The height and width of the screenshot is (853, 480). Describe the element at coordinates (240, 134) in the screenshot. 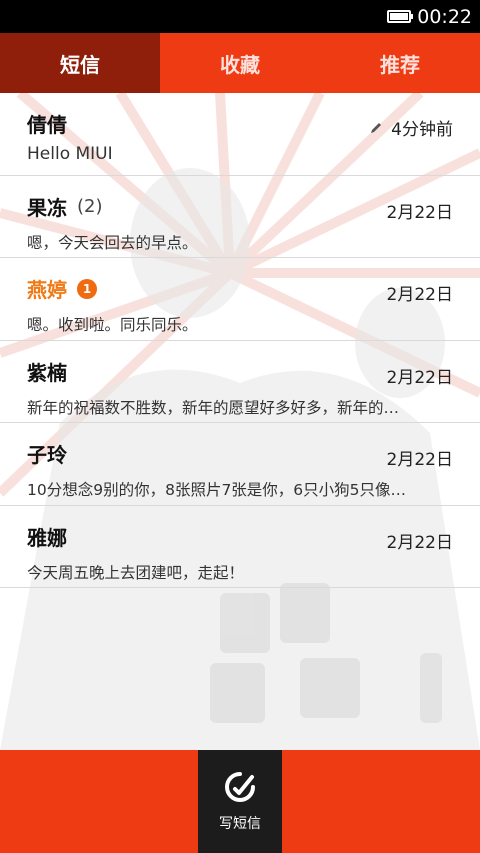

I see `conversation-row: 倩倩 4分钟前 Hello MIUI` at that location.